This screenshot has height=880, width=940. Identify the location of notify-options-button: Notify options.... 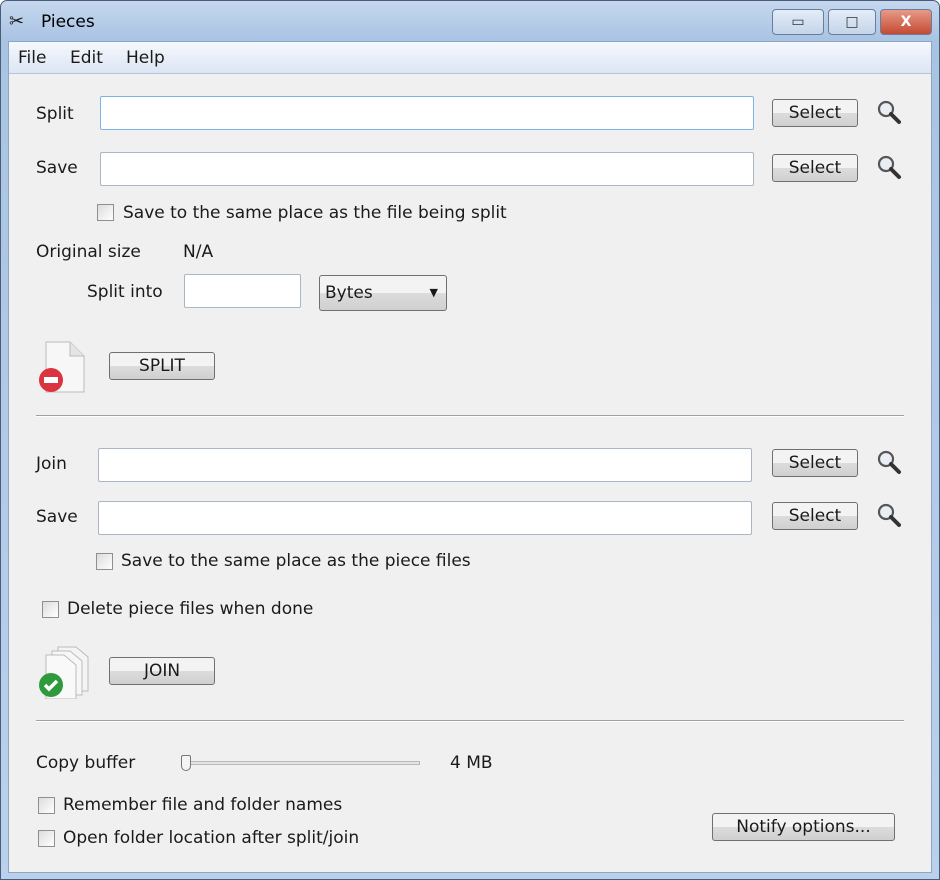
(803, 827).